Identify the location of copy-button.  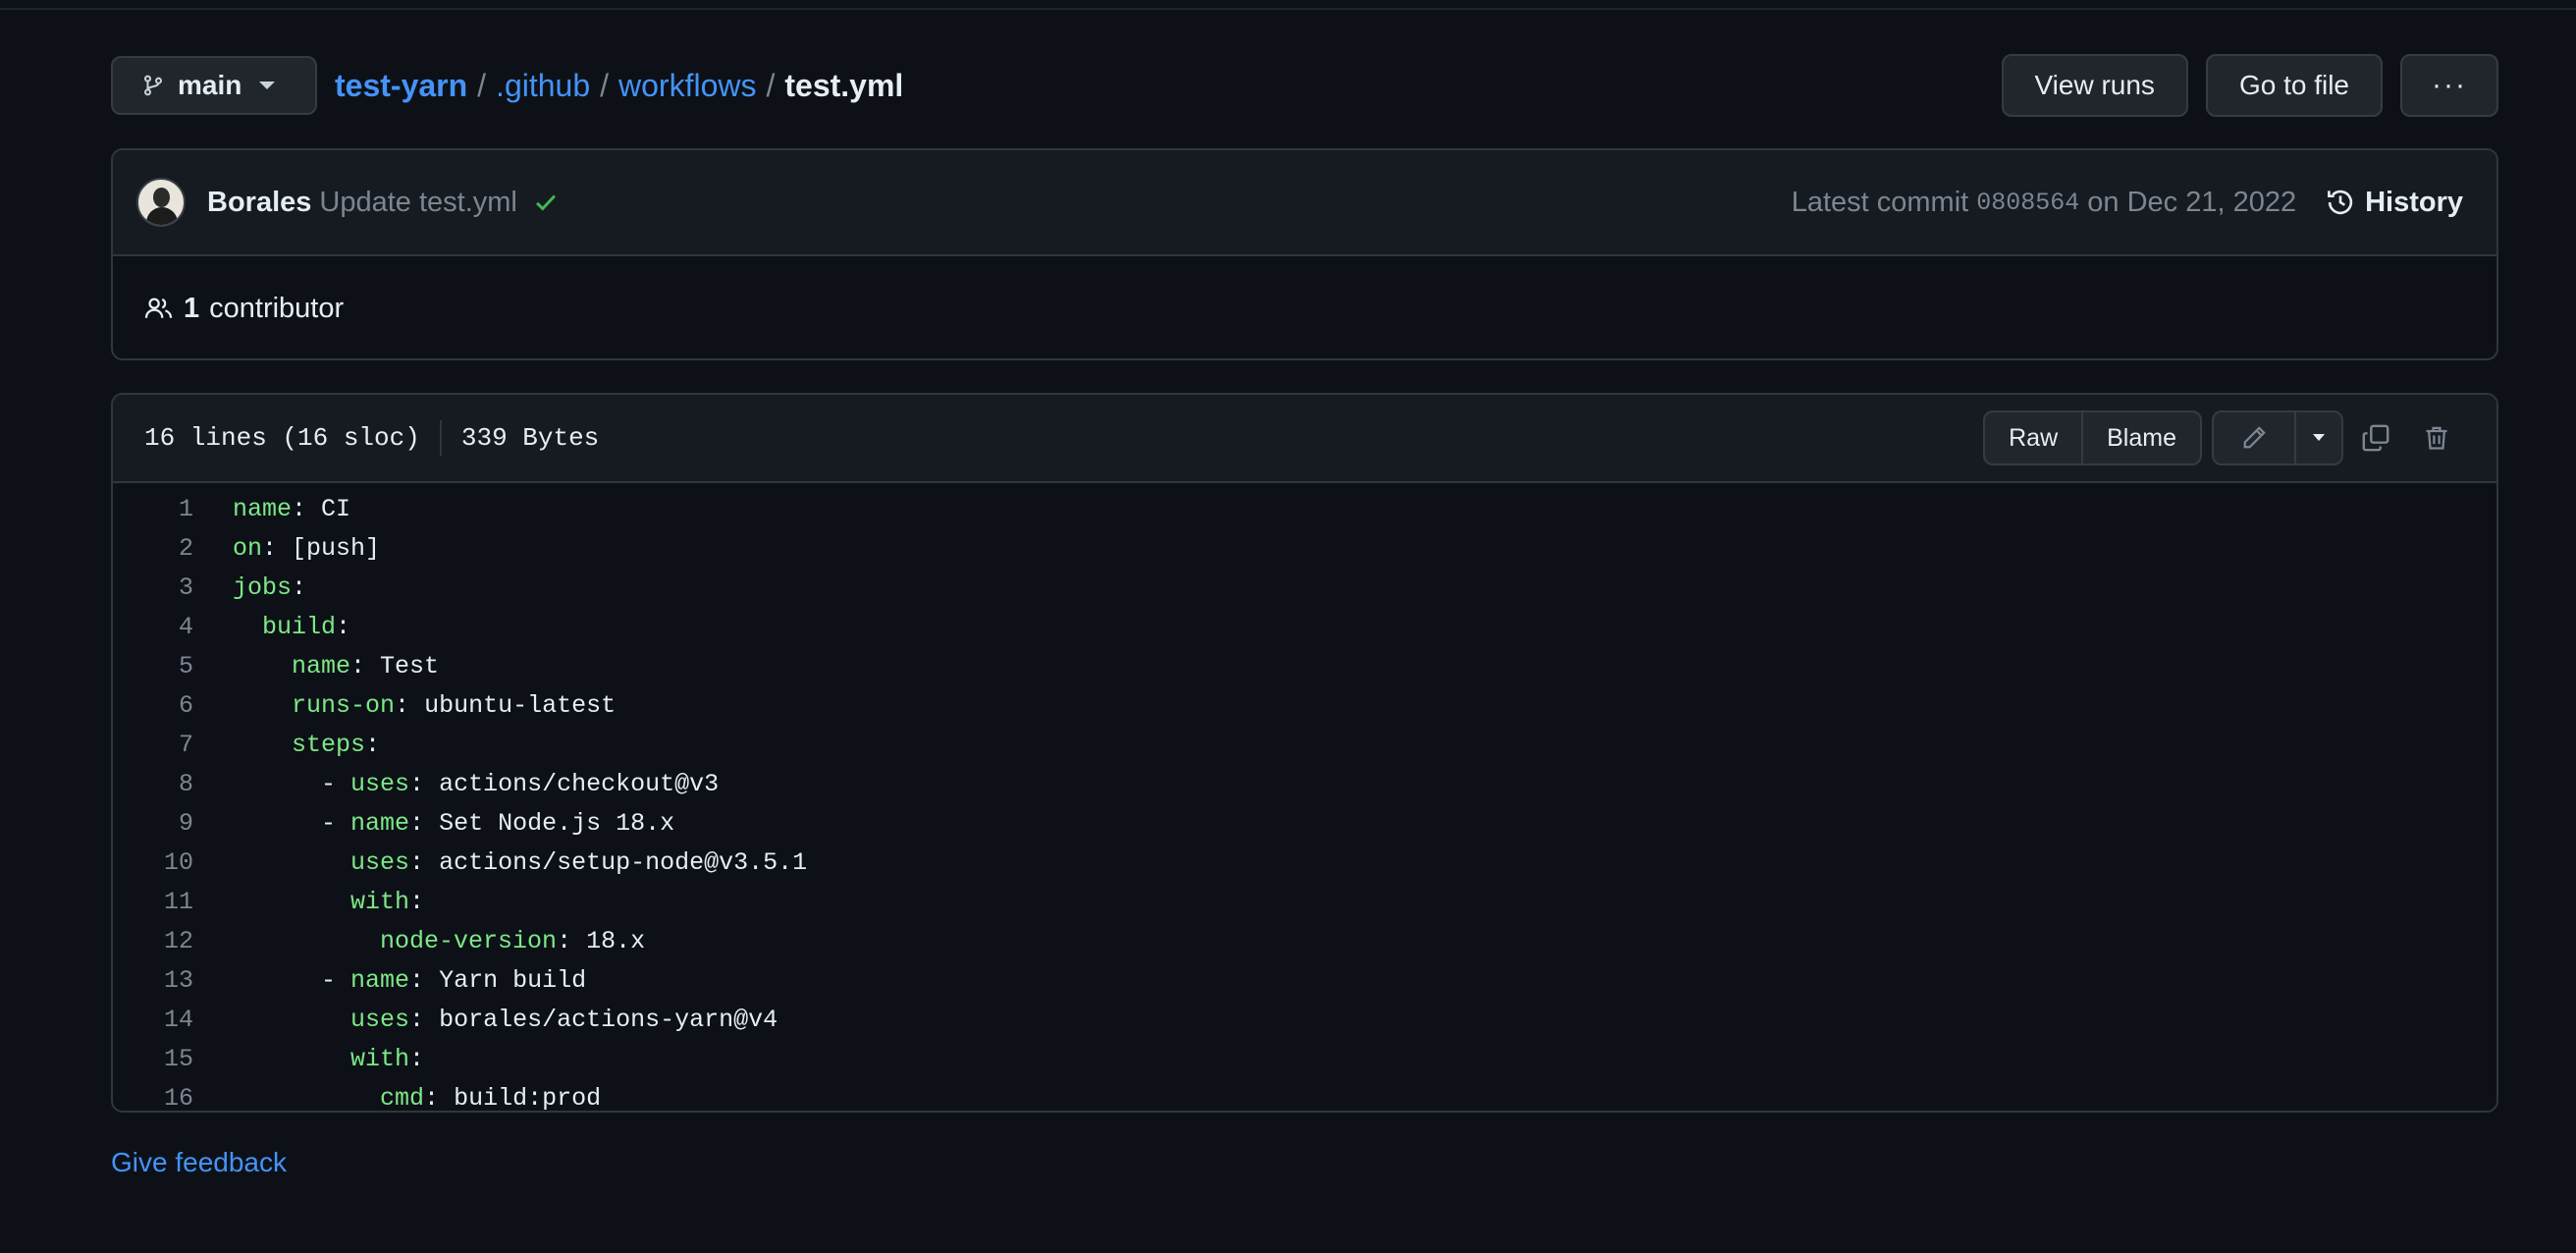
(2375, 437).